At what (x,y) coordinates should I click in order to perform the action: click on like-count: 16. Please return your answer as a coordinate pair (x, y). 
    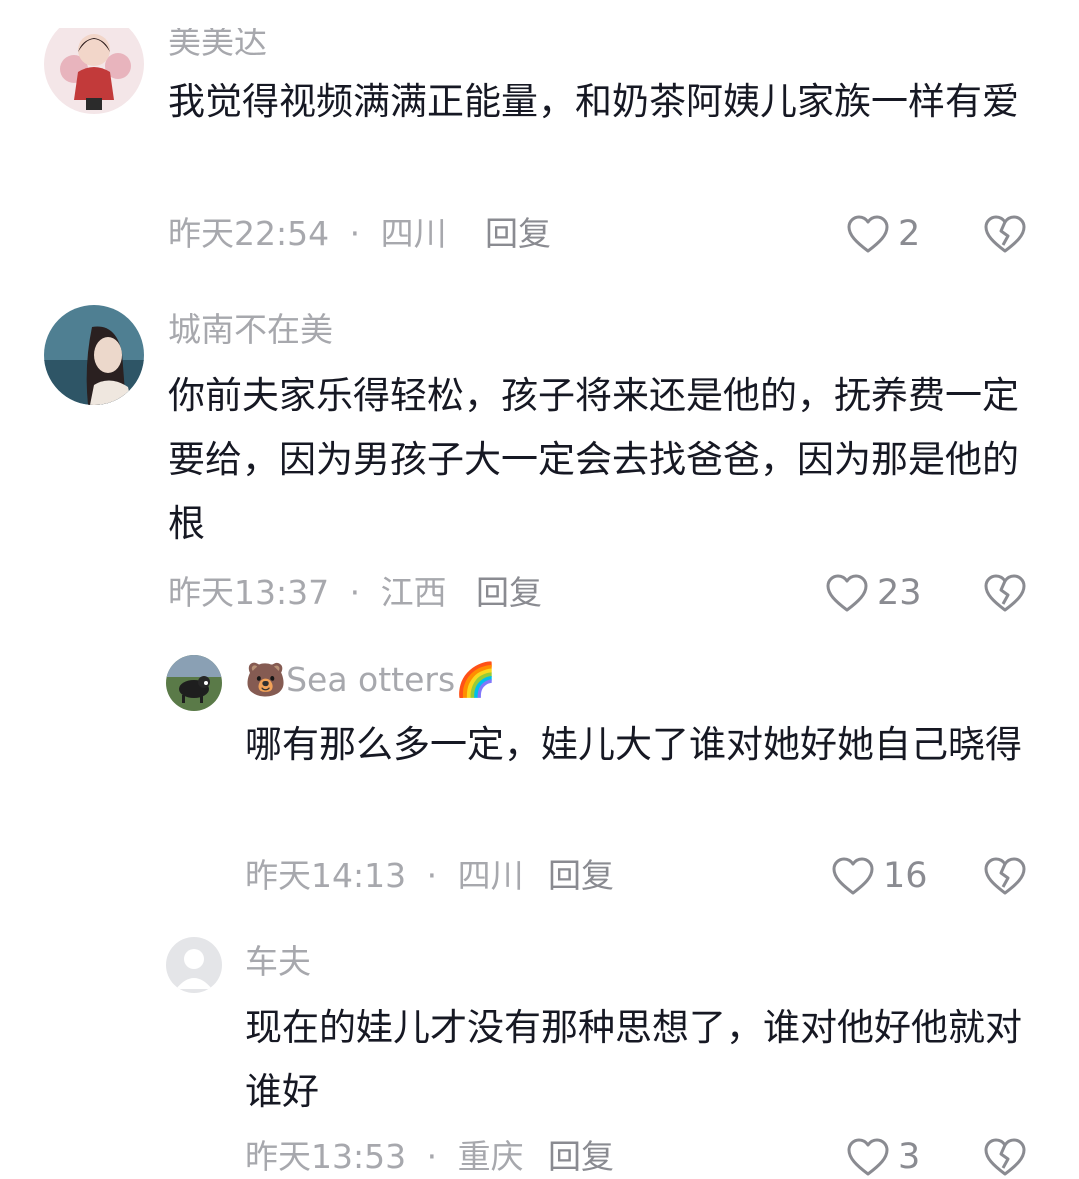
    Looking at the image, I should click on (905, 876).